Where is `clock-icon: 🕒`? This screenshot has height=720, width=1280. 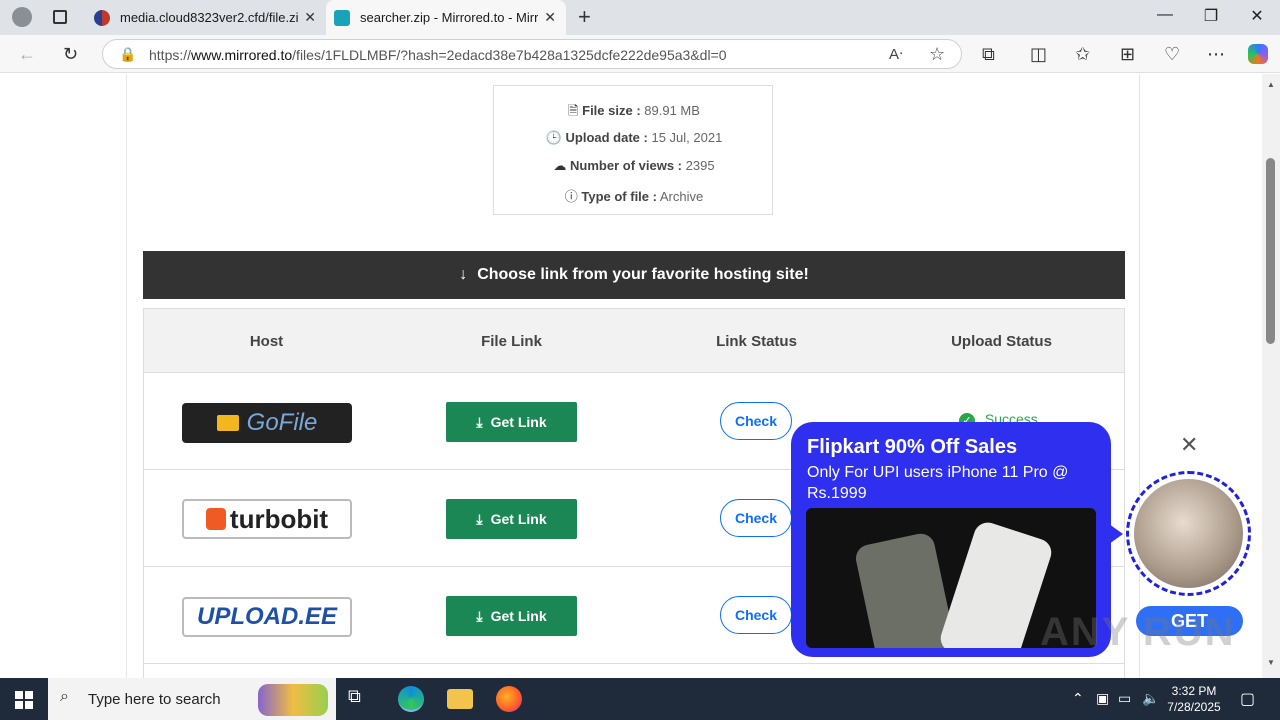 clock-icon: 🕒 is located at coordinates (553, 137).